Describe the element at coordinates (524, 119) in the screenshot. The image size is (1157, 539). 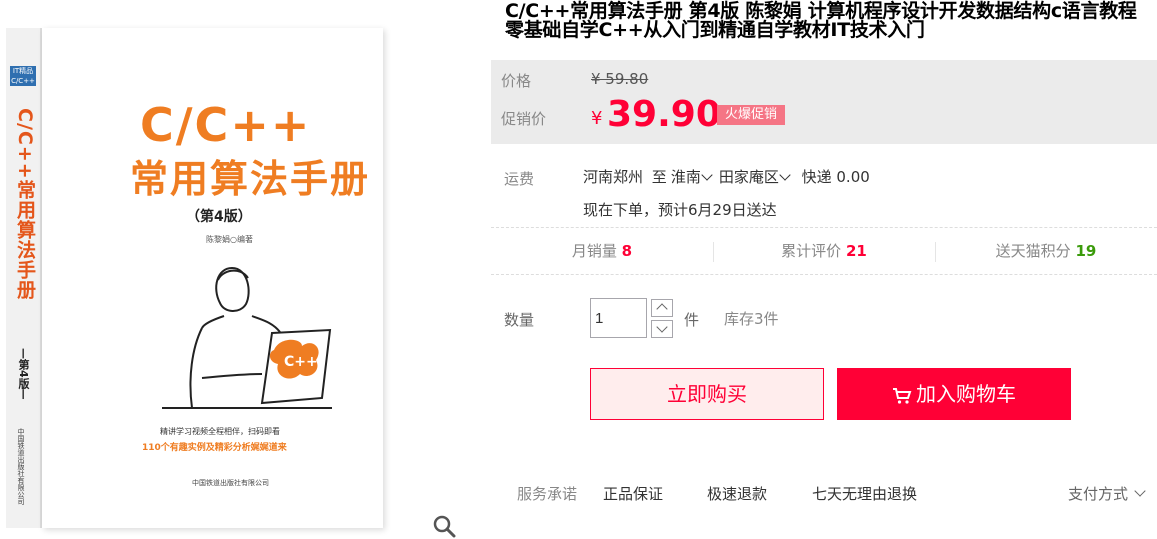
I see `promo-price-label: 促销价` at that location.